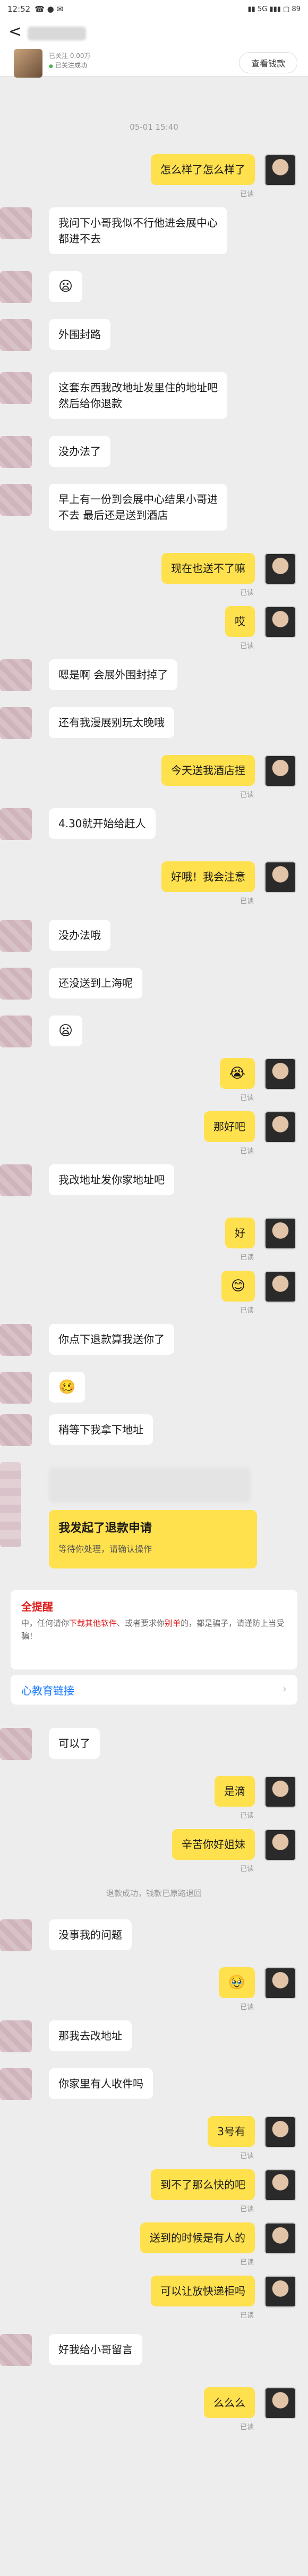 The image size is (308, 2576). What do you see at coordinates (203, 2291) in the screenshot?
I see `message-bubble: 可以让放快递柜吗` at bounding box center [203, 2291].